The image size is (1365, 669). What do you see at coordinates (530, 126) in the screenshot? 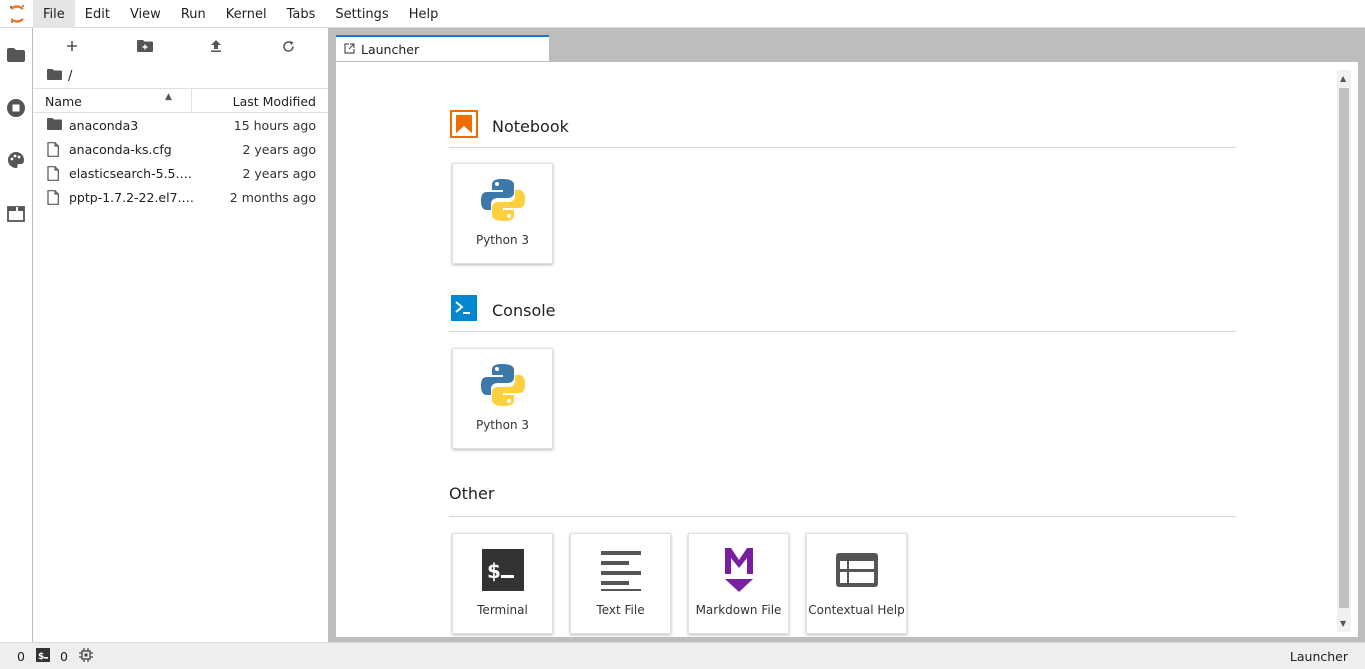
I see `notebook-section-title: Notebook` at bounding box center [530, 126].